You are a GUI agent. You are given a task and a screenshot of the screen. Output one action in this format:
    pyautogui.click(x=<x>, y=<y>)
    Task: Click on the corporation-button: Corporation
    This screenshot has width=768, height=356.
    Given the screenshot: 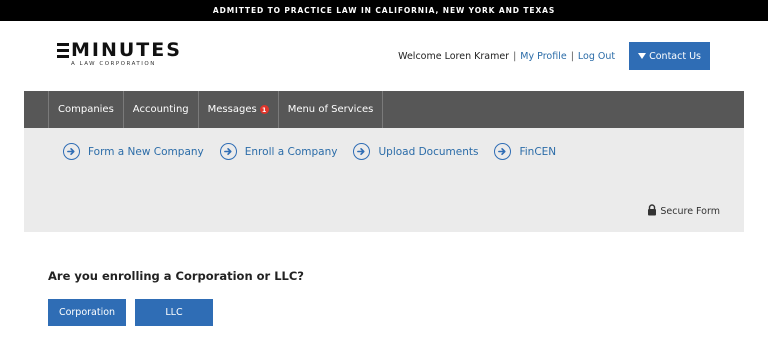 What is the action you would take?
    pyautogui.click(x=87, y=312)
    